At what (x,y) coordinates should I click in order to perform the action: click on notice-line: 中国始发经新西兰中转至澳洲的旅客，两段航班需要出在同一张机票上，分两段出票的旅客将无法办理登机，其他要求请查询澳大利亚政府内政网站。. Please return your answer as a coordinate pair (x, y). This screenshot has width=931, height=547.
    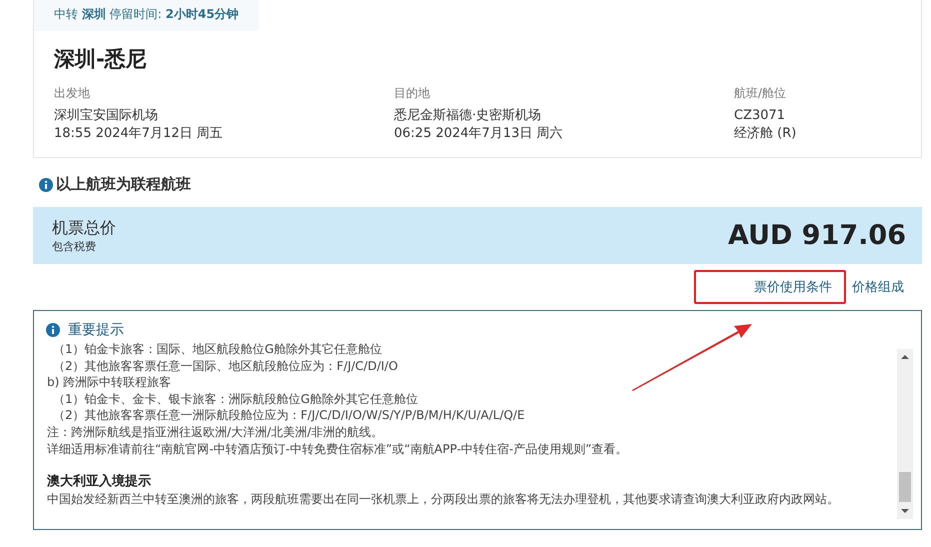
    Looking at the image, I should click on (443, 499).